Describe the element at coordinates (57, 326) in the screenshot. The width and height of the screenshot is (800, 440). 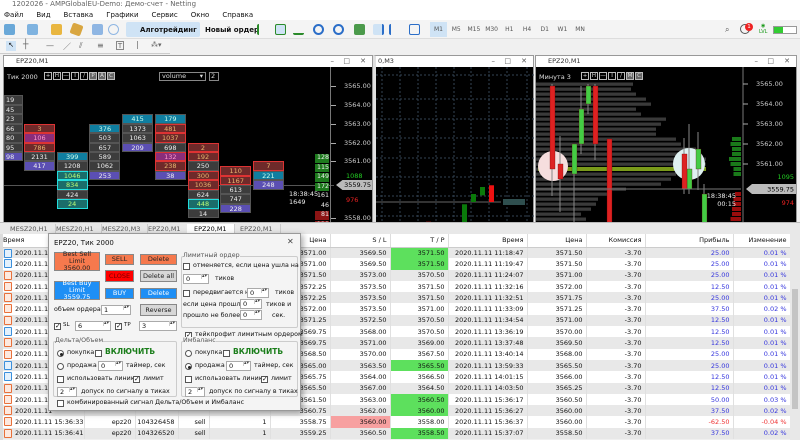
I see `sl-checkbox: ✓` at that location.